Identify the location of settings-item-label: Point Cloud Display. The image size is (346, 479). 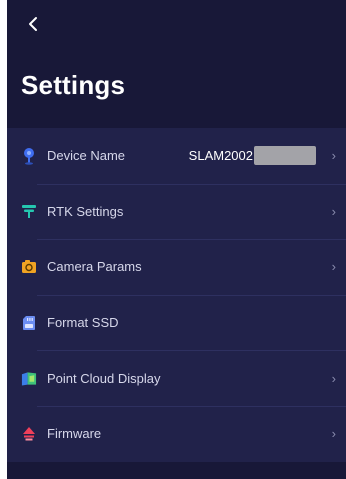
(104, 378).